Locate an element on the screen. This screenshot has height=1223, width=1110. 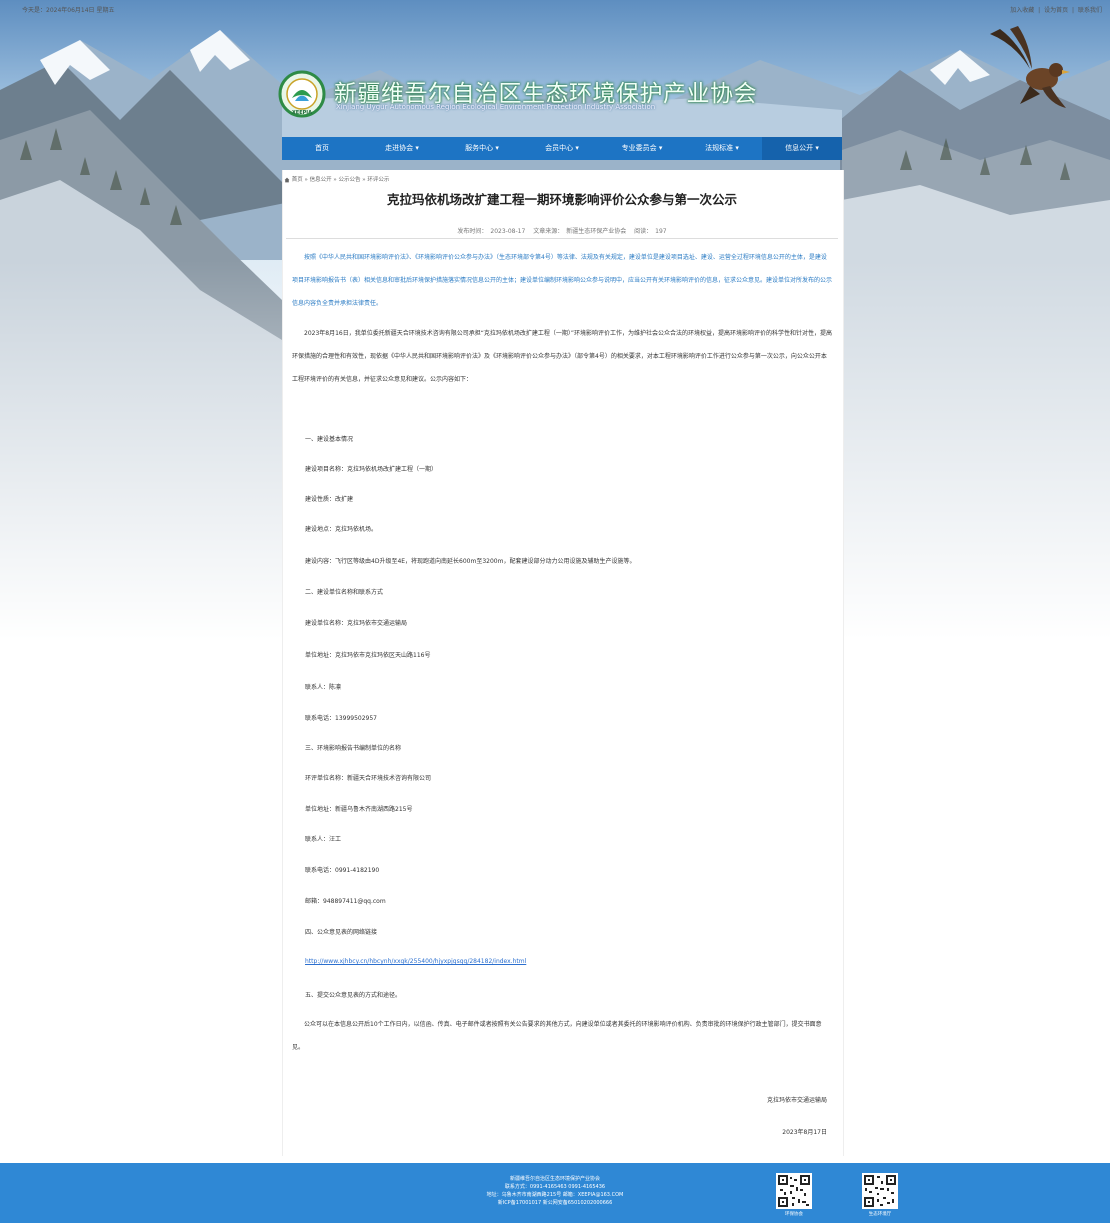
eia-unit-address: 单位地址：新疆乌鲁木齐南湖西路215号 is located at coordinates (359, 809).